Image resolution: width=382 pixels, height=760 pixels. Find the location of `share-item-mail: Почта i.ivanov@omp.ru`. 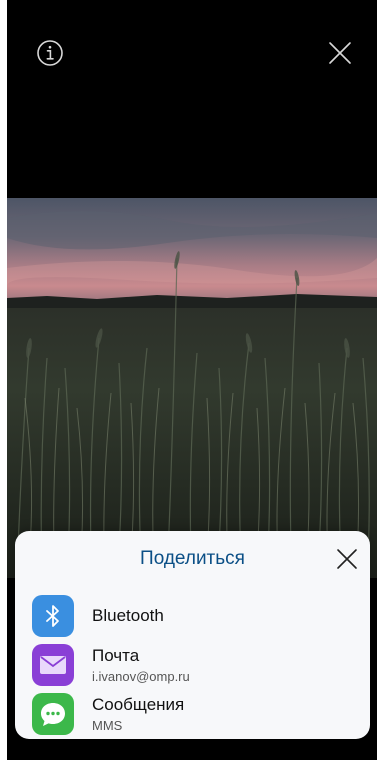

share-item-mail: Почта i.ivanov@omp.ru is located at coordinates (192, 666).